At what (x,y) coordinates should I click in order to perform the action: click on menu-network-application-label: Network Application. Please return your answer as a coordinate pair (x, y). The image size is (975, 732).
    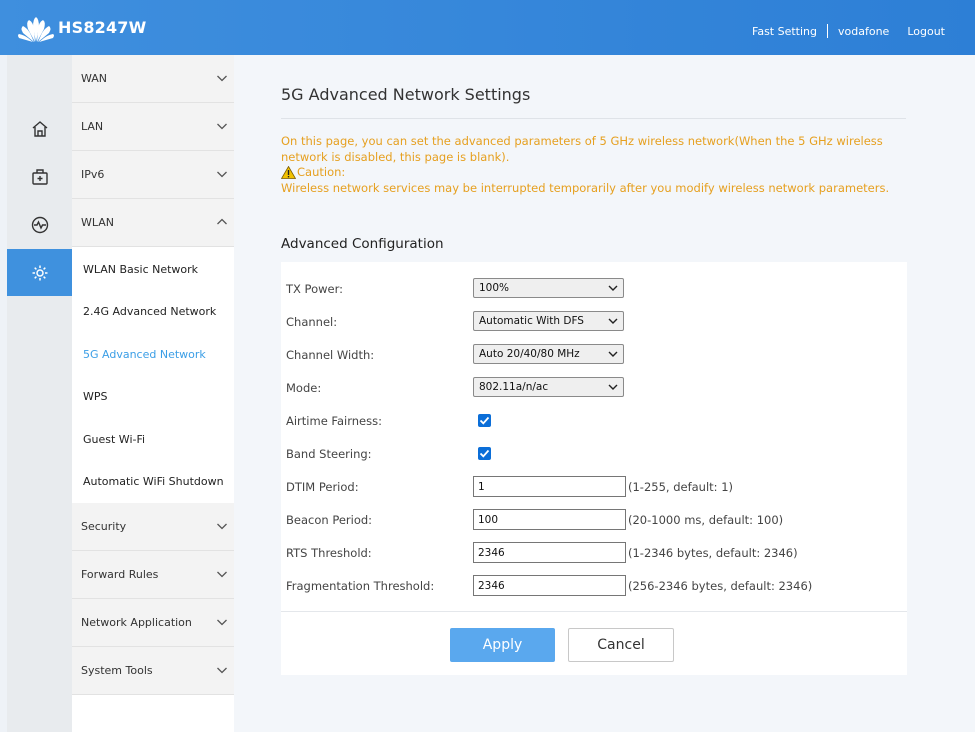
    Looking at the image, I should click on (136, 622).